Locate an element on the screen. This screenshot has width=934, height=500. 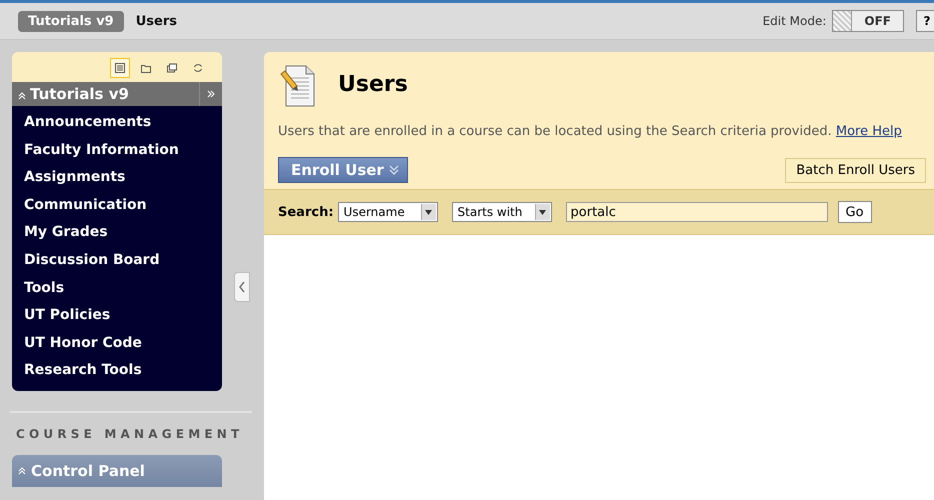
field-dropdown: Username is located at coordinates (388, 212).